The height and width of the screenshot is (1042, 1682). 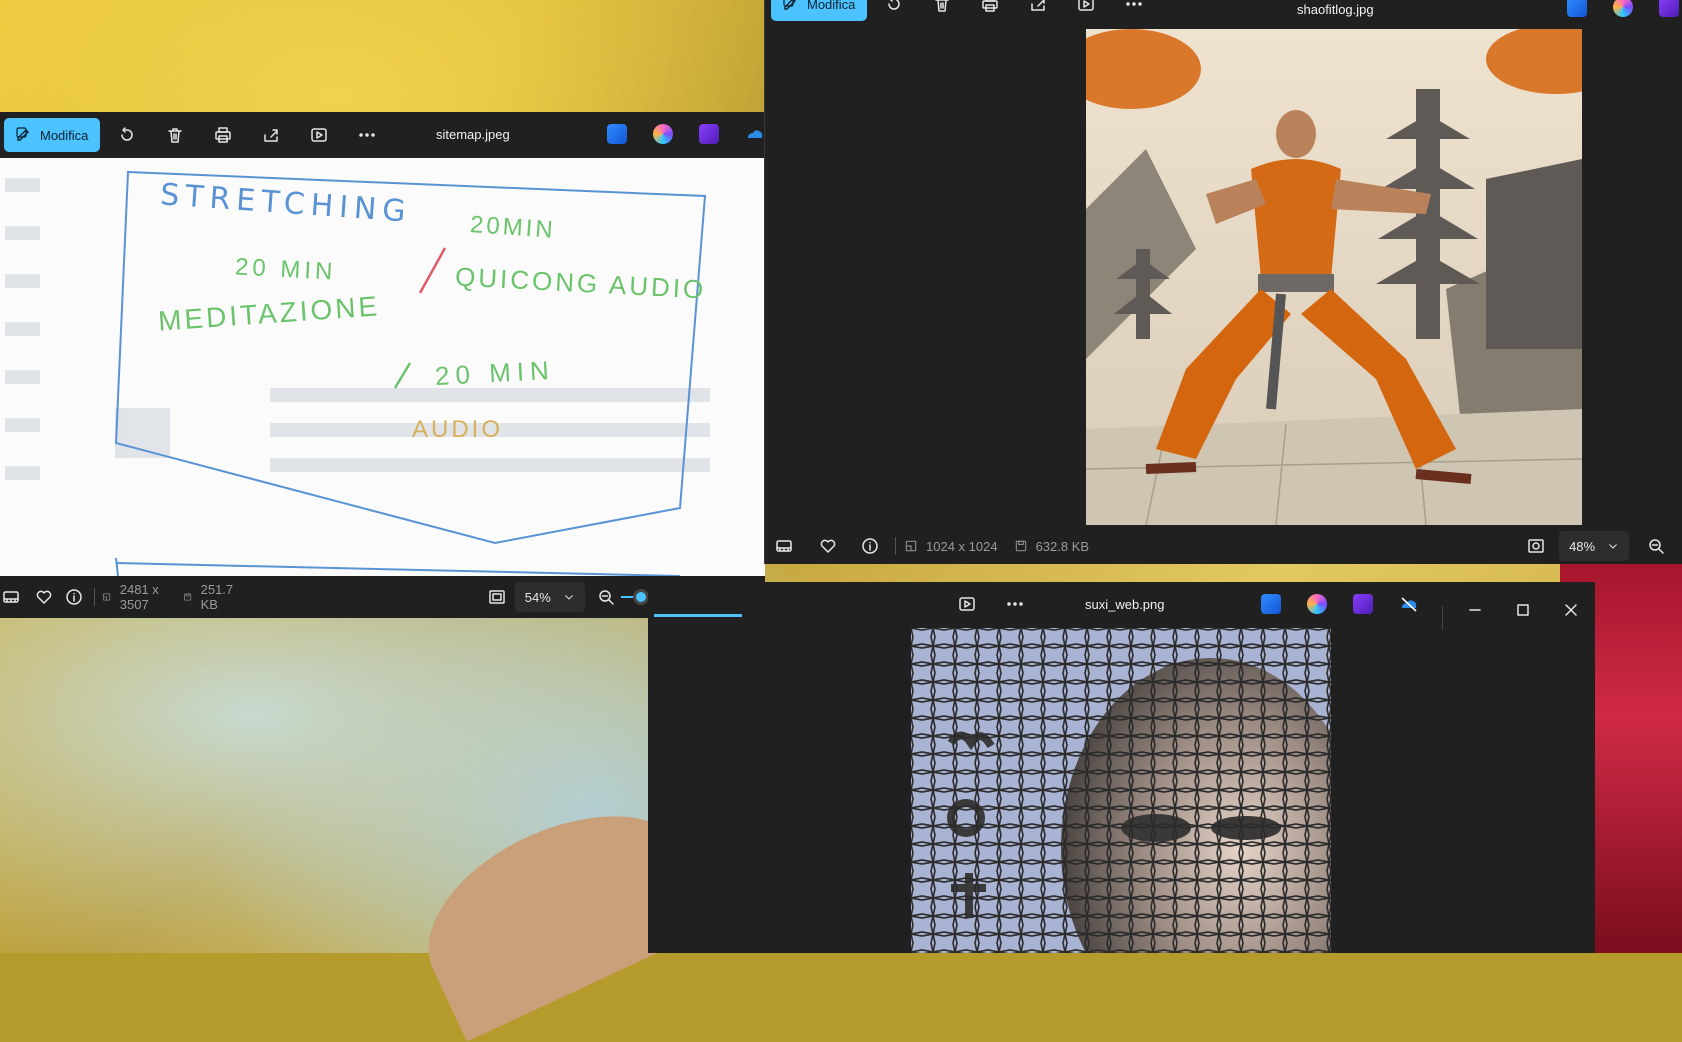 I want to click on window-title: shaofitlog.jpg, so click(x=1335, y=9).